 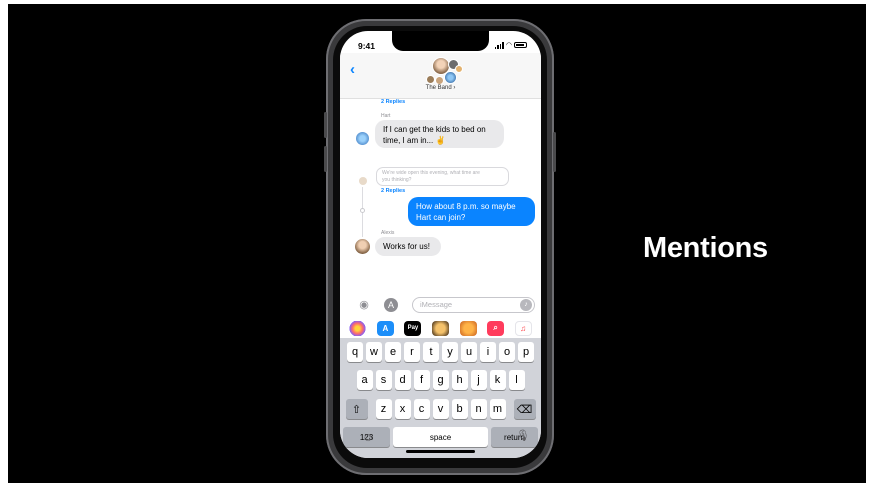 I want to click on message-bubble-incoming: Works for us!, so click(x=408, y=246).